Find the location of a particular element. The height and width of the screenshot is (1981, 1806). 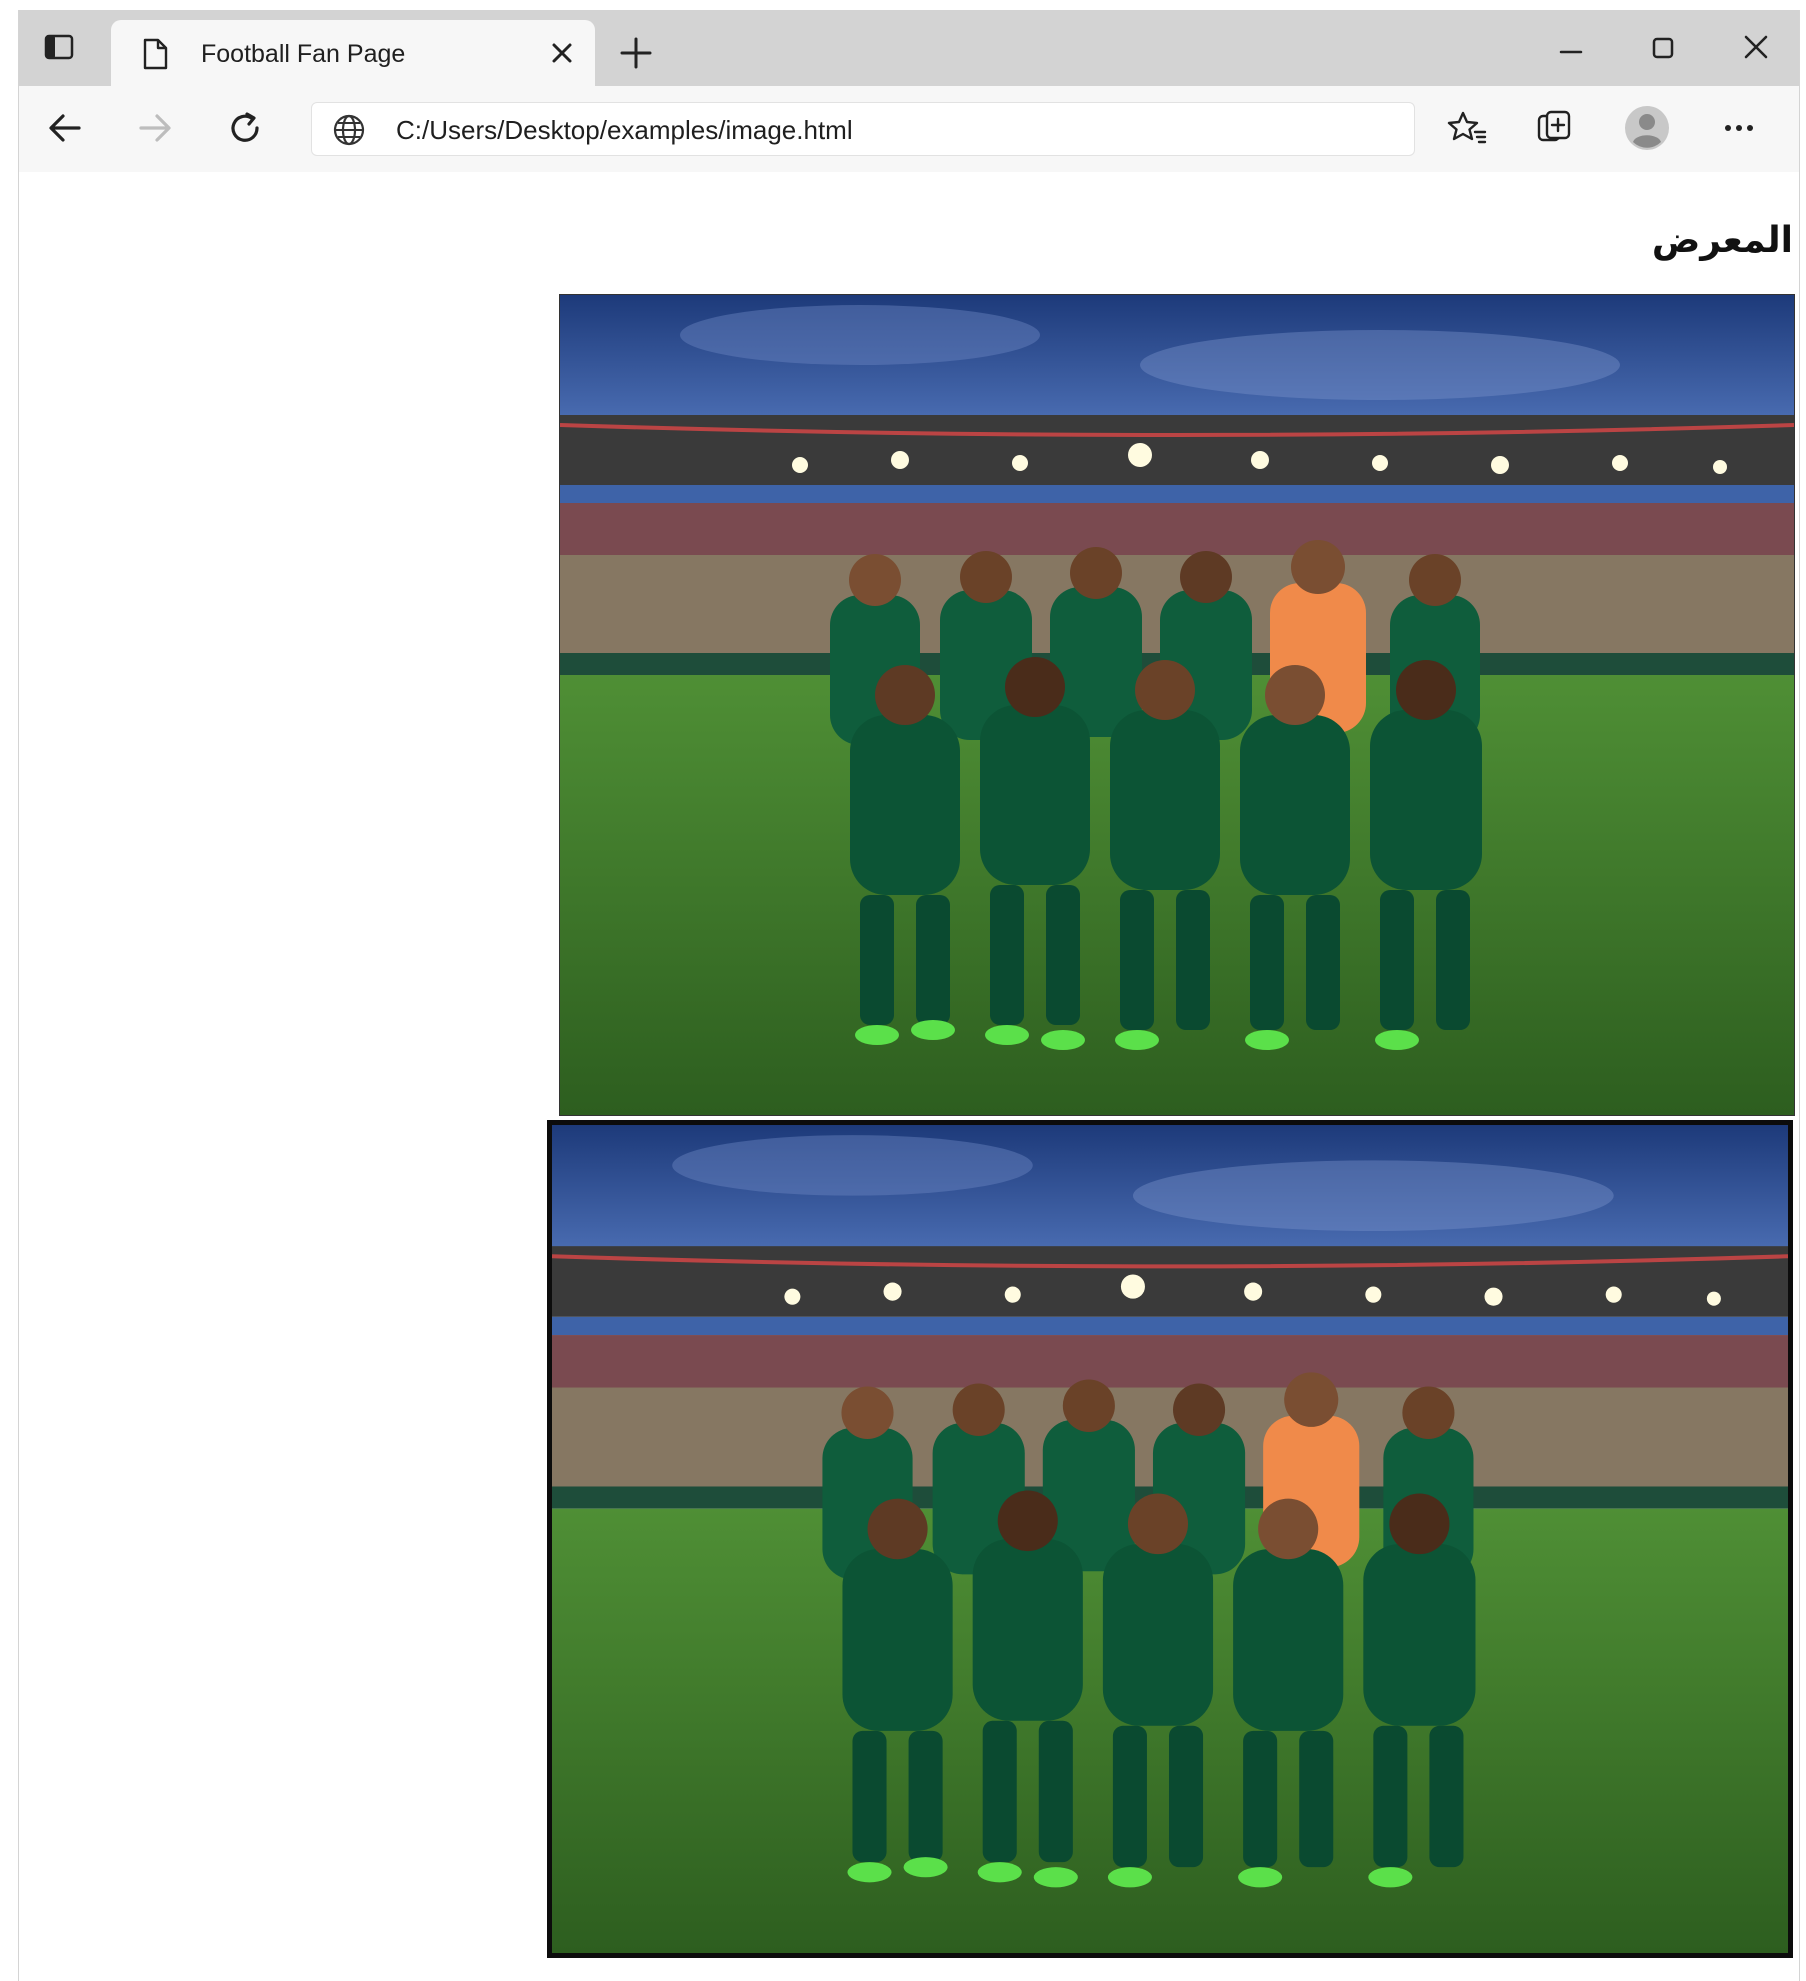

tab-strip: Football Fan Page is located at coordinates (909, 48).